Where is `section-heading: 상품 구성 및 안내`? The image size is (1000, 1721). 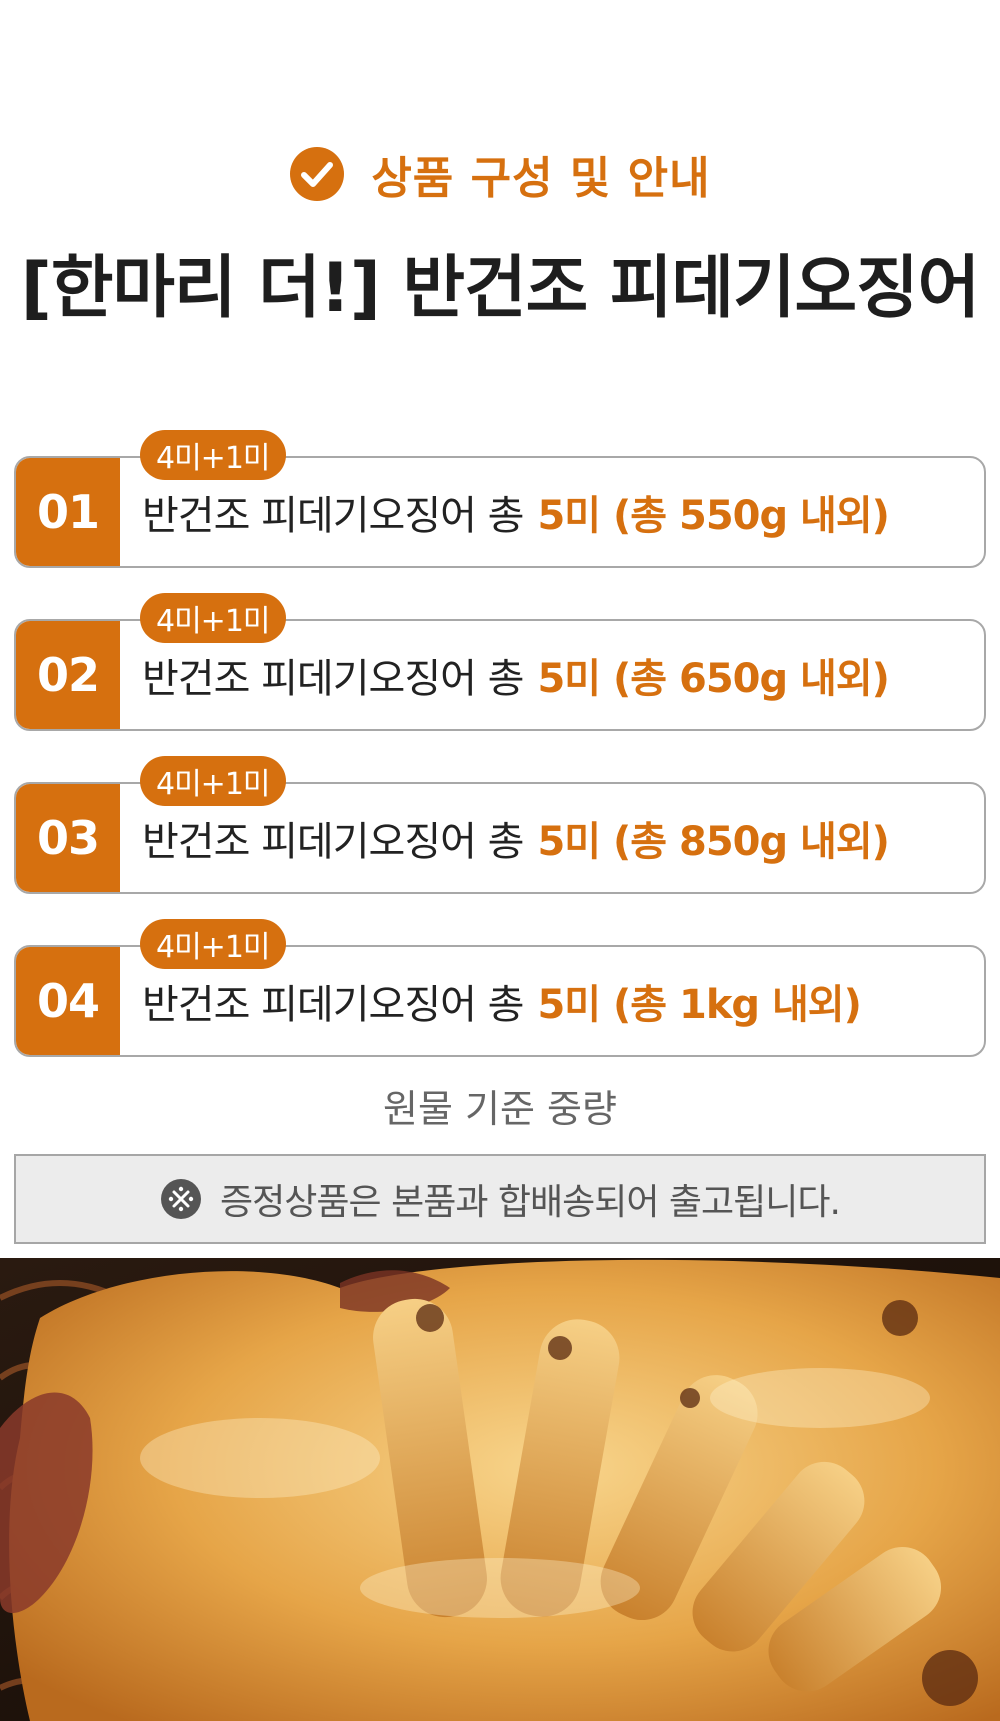 section-heading: 상품 구성 및 안내 is located at coordinates (500, 174).